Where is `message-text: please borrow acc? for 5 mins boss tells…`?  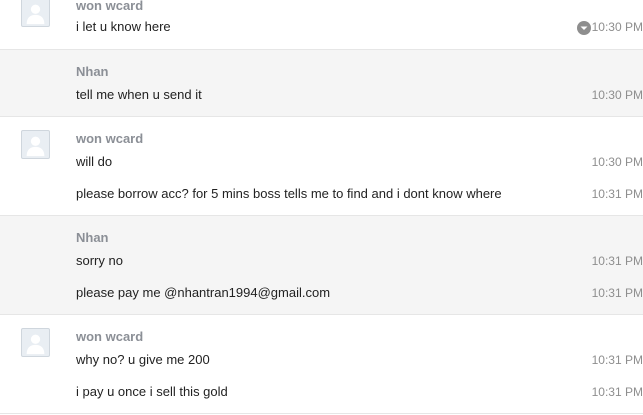
message-text: please borrow acc? for 5 mins boss tells… is located at coordinates (289, 193).